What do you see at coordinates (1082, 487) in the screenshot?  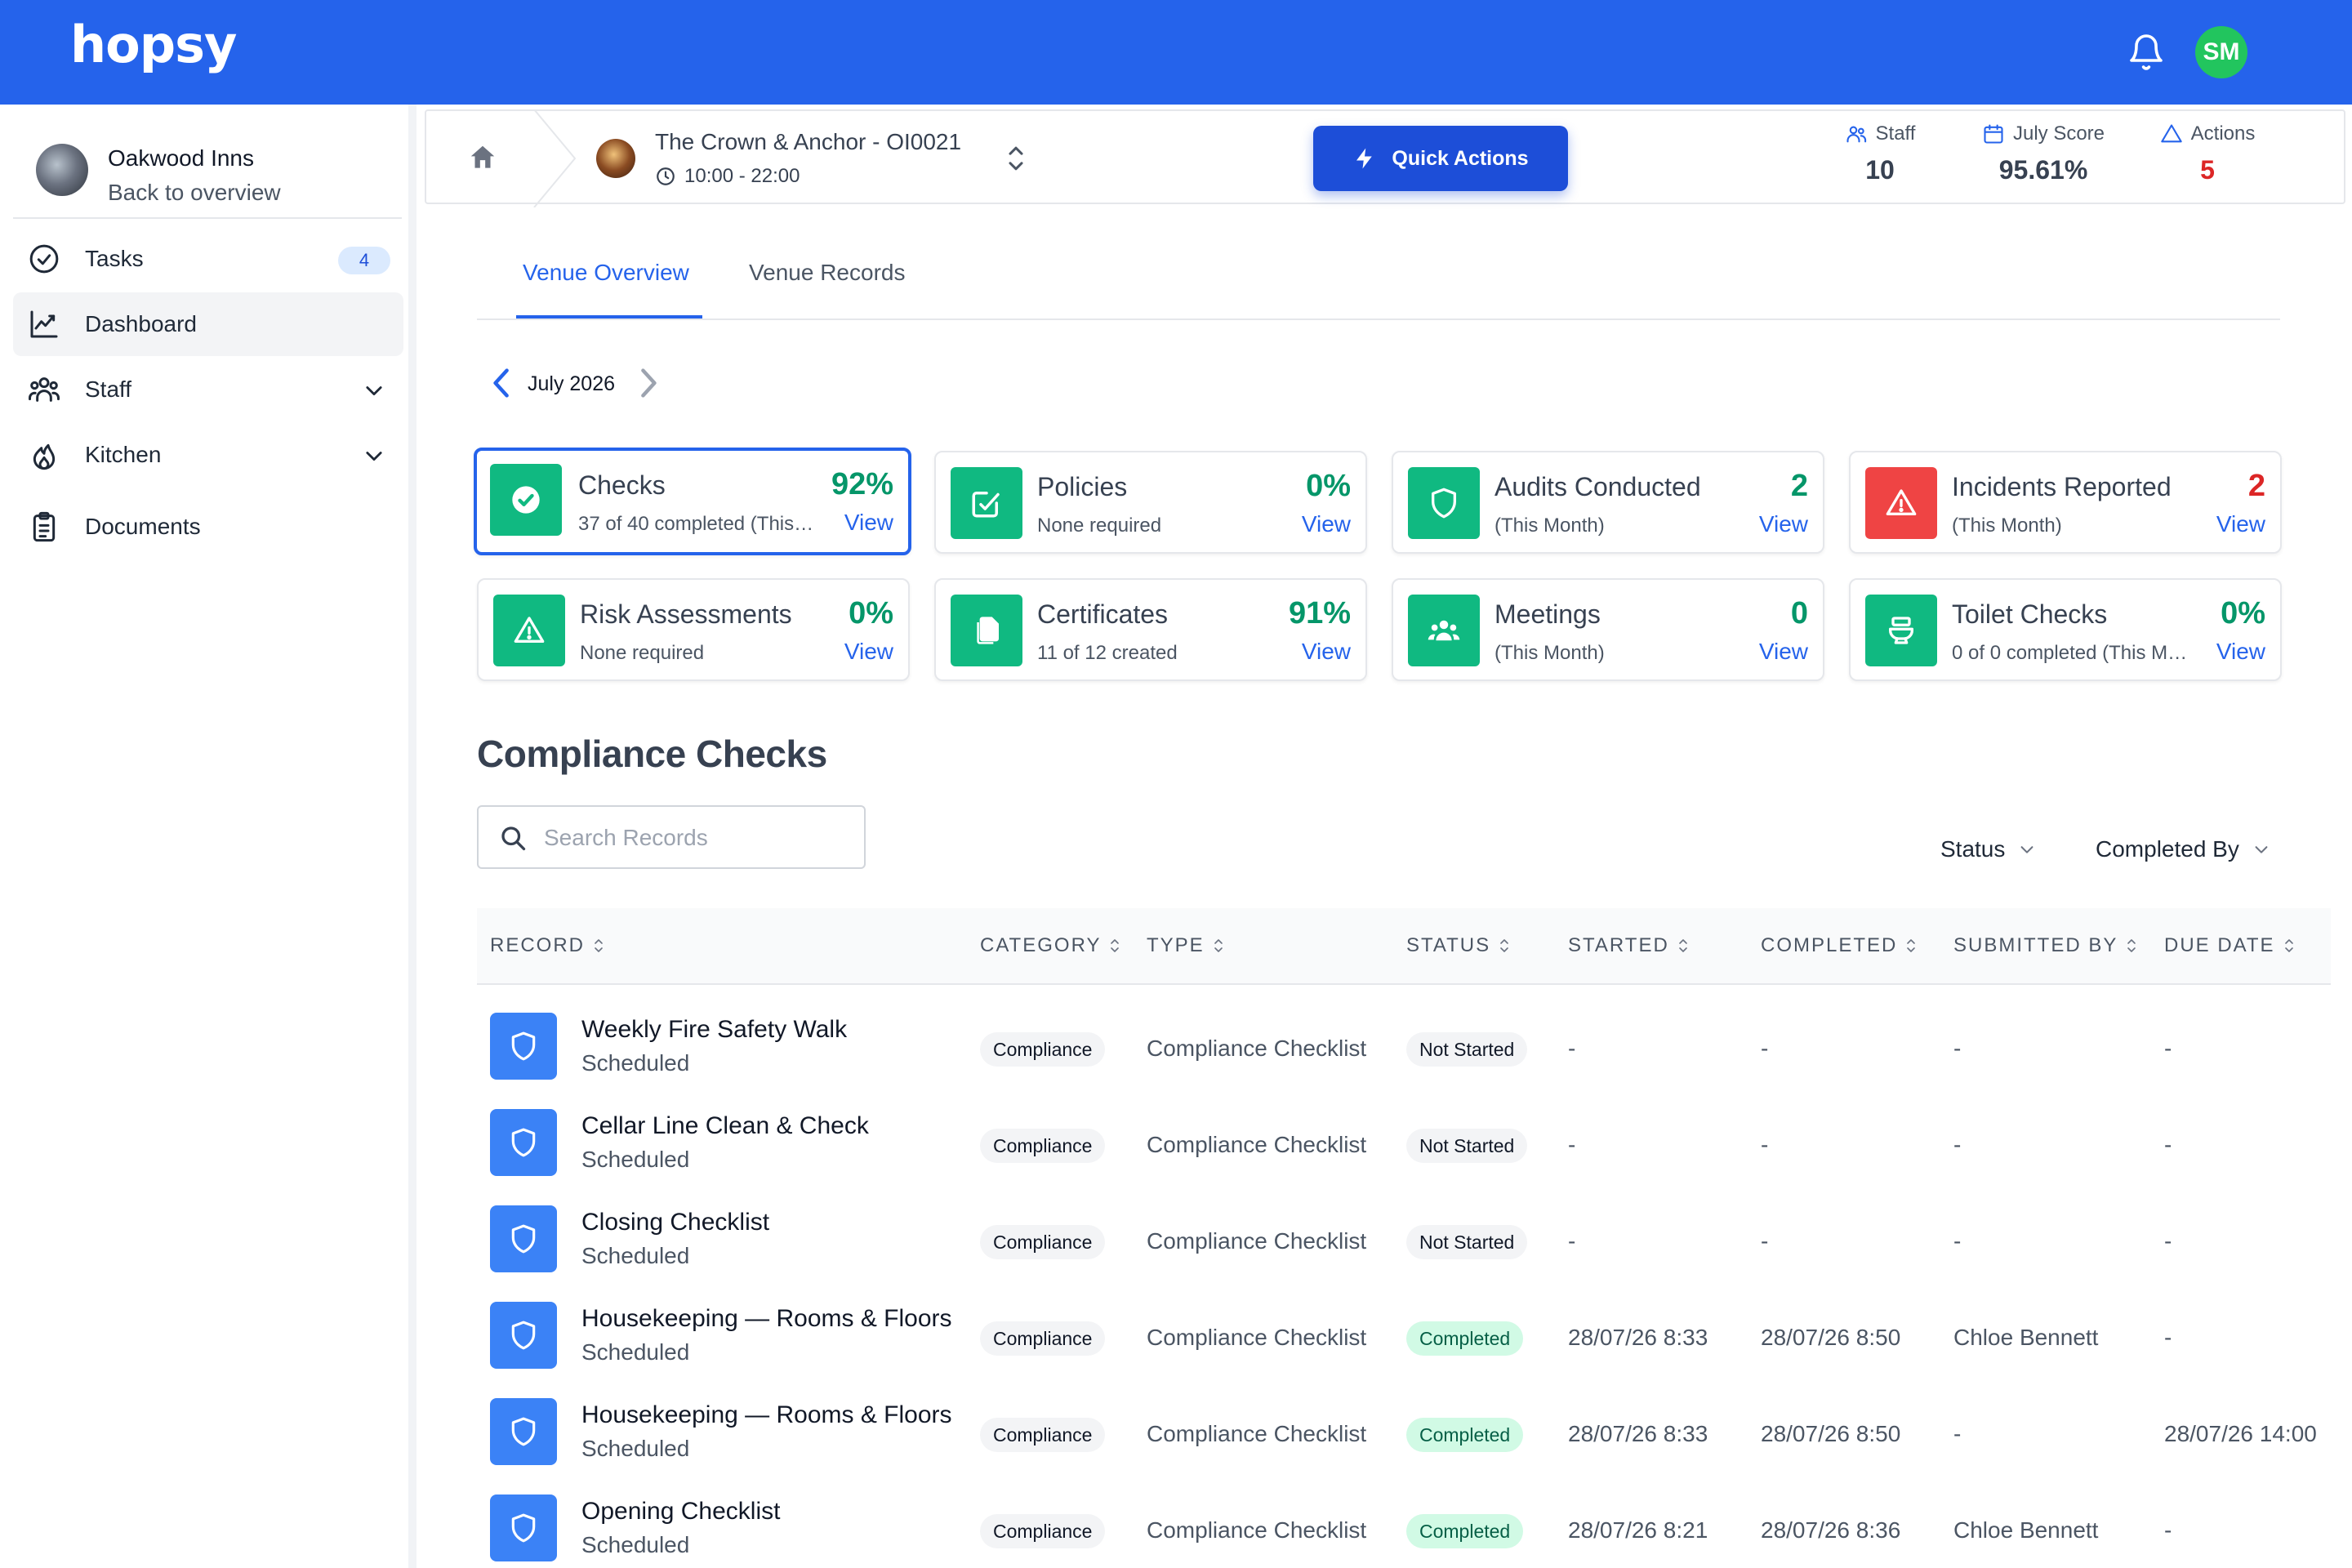 I see `card-title: Policies` at bounding box center [1082, 487].